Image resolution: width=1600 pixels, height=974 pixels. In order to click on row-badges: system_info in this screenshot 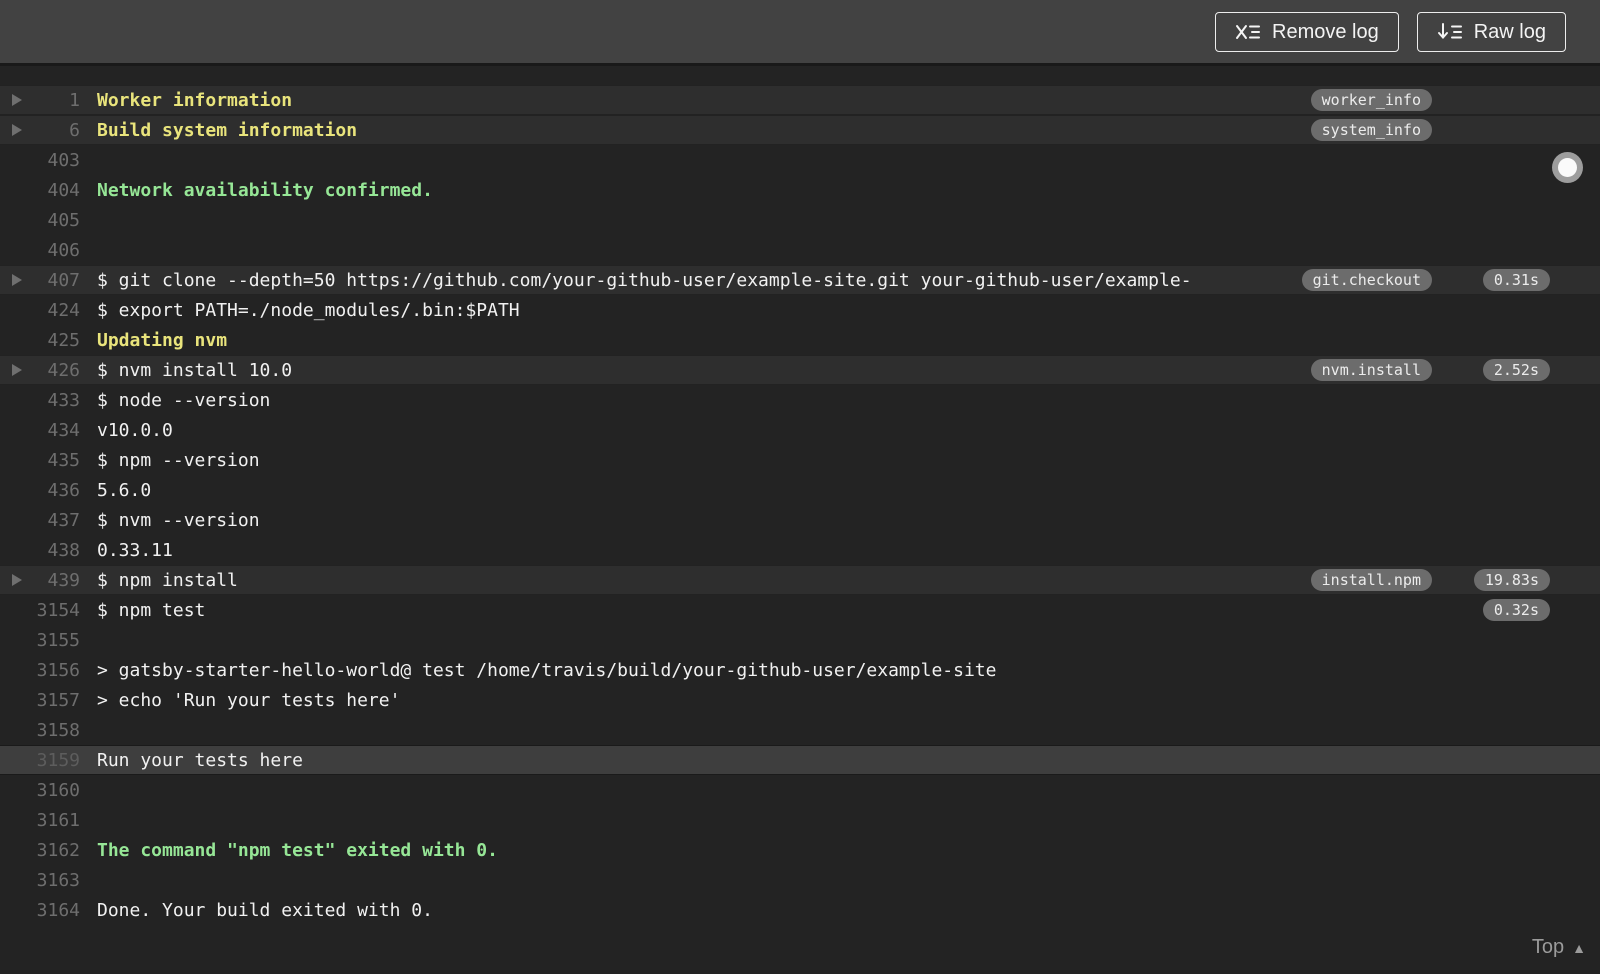, I will do `click(1430, 130)`.